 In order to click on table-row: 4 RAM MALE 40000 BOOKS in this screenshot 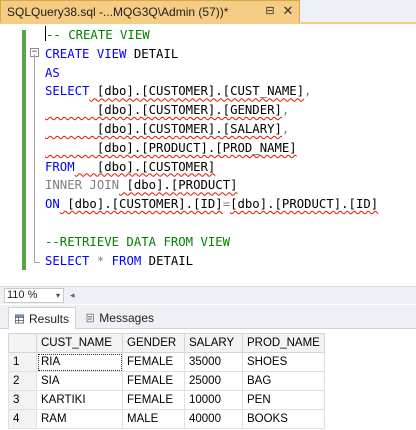, I will do `click(166, 419)`.